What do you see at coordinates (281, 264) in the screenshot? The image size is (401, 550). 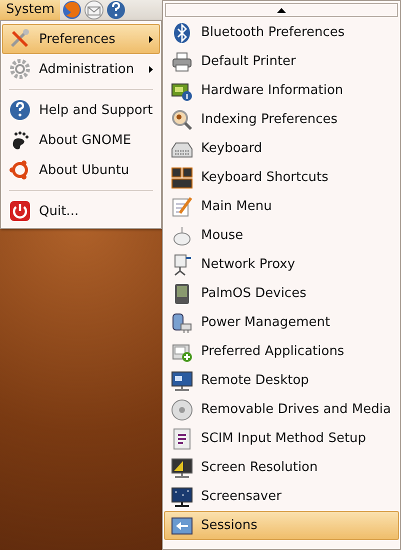 I see `menu-item: Network Proxy` at bounding box center [281, 264].